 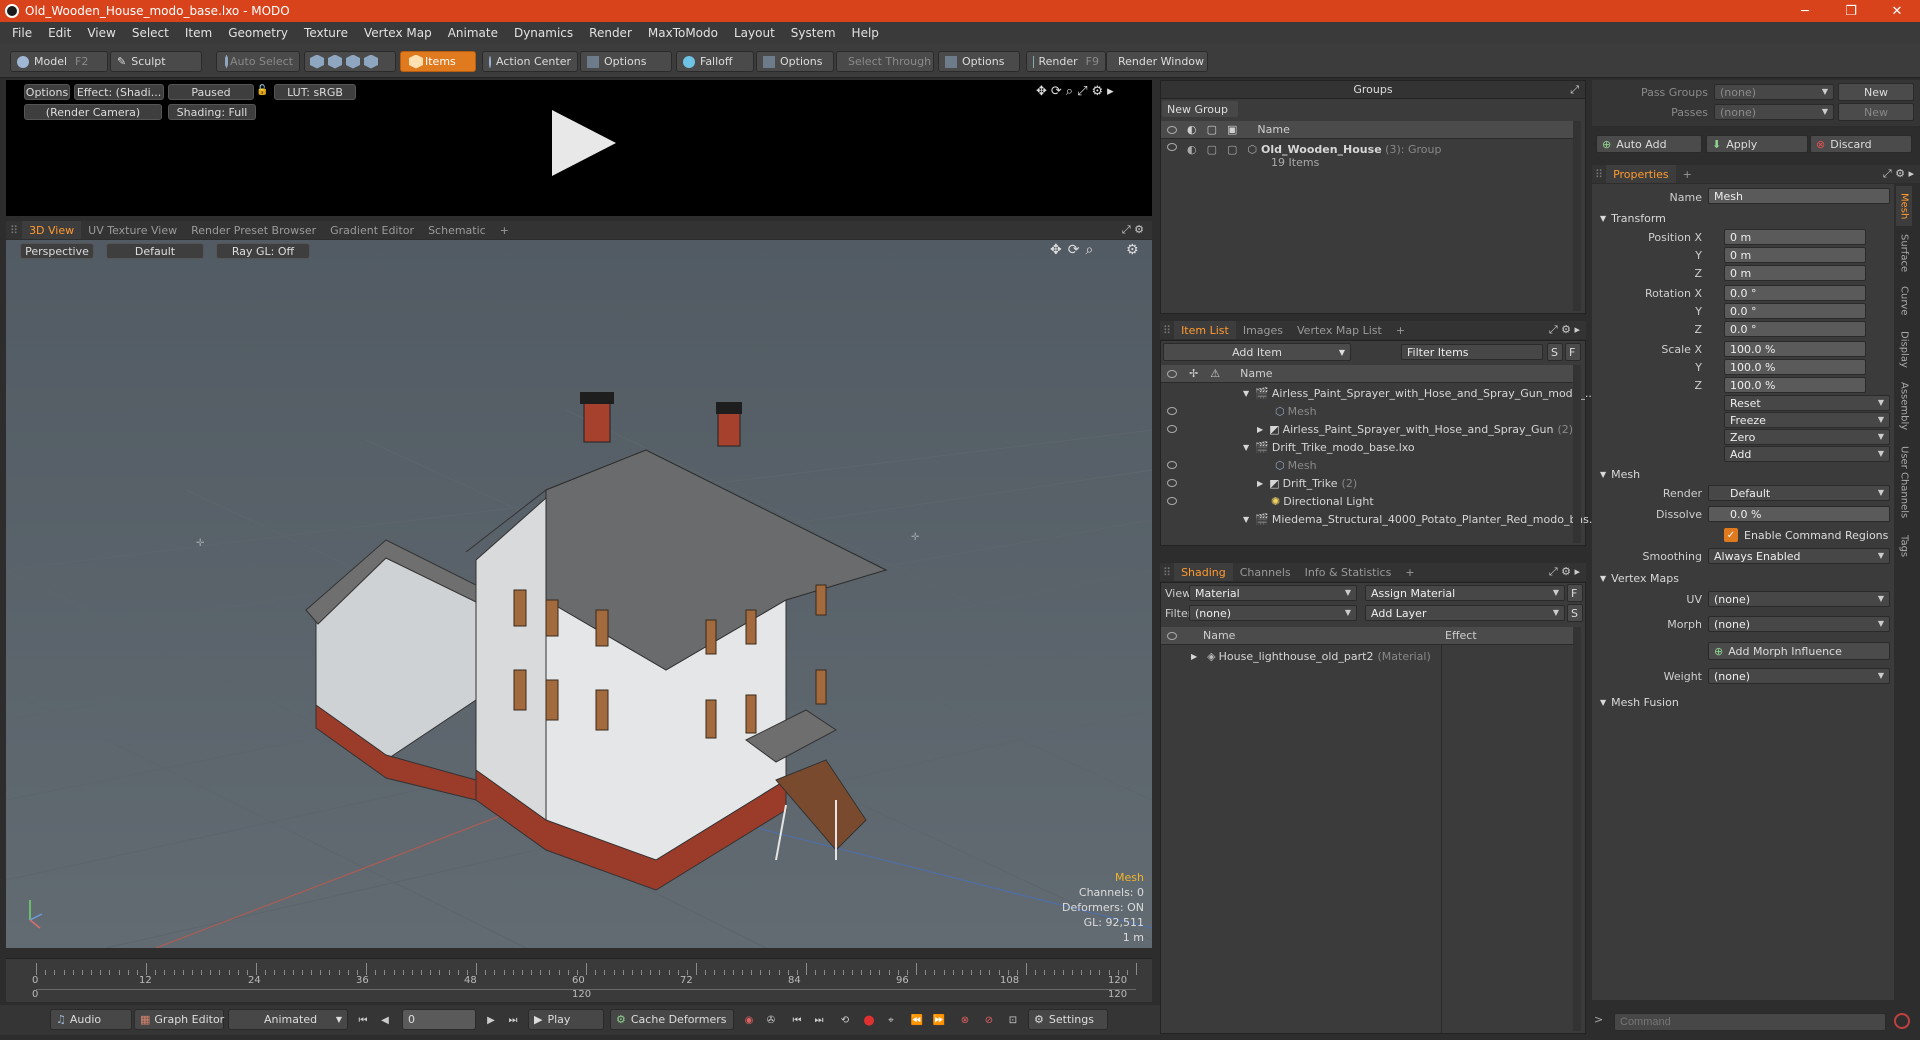 What do you see at coordinates (1117, 994) in the screenshot?
I see `range-end: 120` at bounding box center [1117, 994].